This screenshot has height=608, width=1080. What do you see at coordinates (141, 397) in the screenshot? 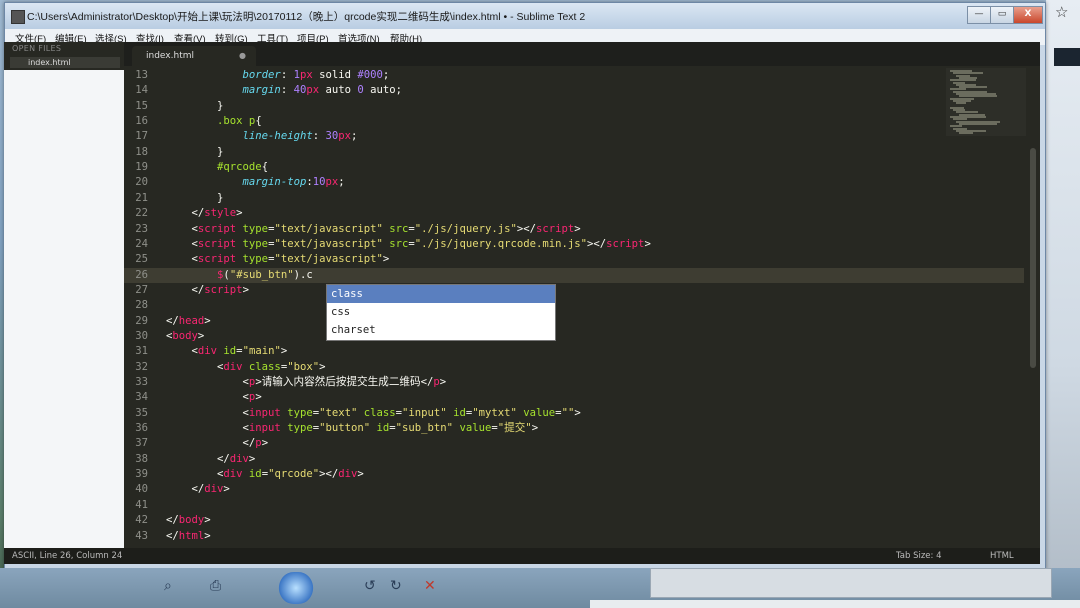
I see `line-number: 34` at bounding box center [141, 397].